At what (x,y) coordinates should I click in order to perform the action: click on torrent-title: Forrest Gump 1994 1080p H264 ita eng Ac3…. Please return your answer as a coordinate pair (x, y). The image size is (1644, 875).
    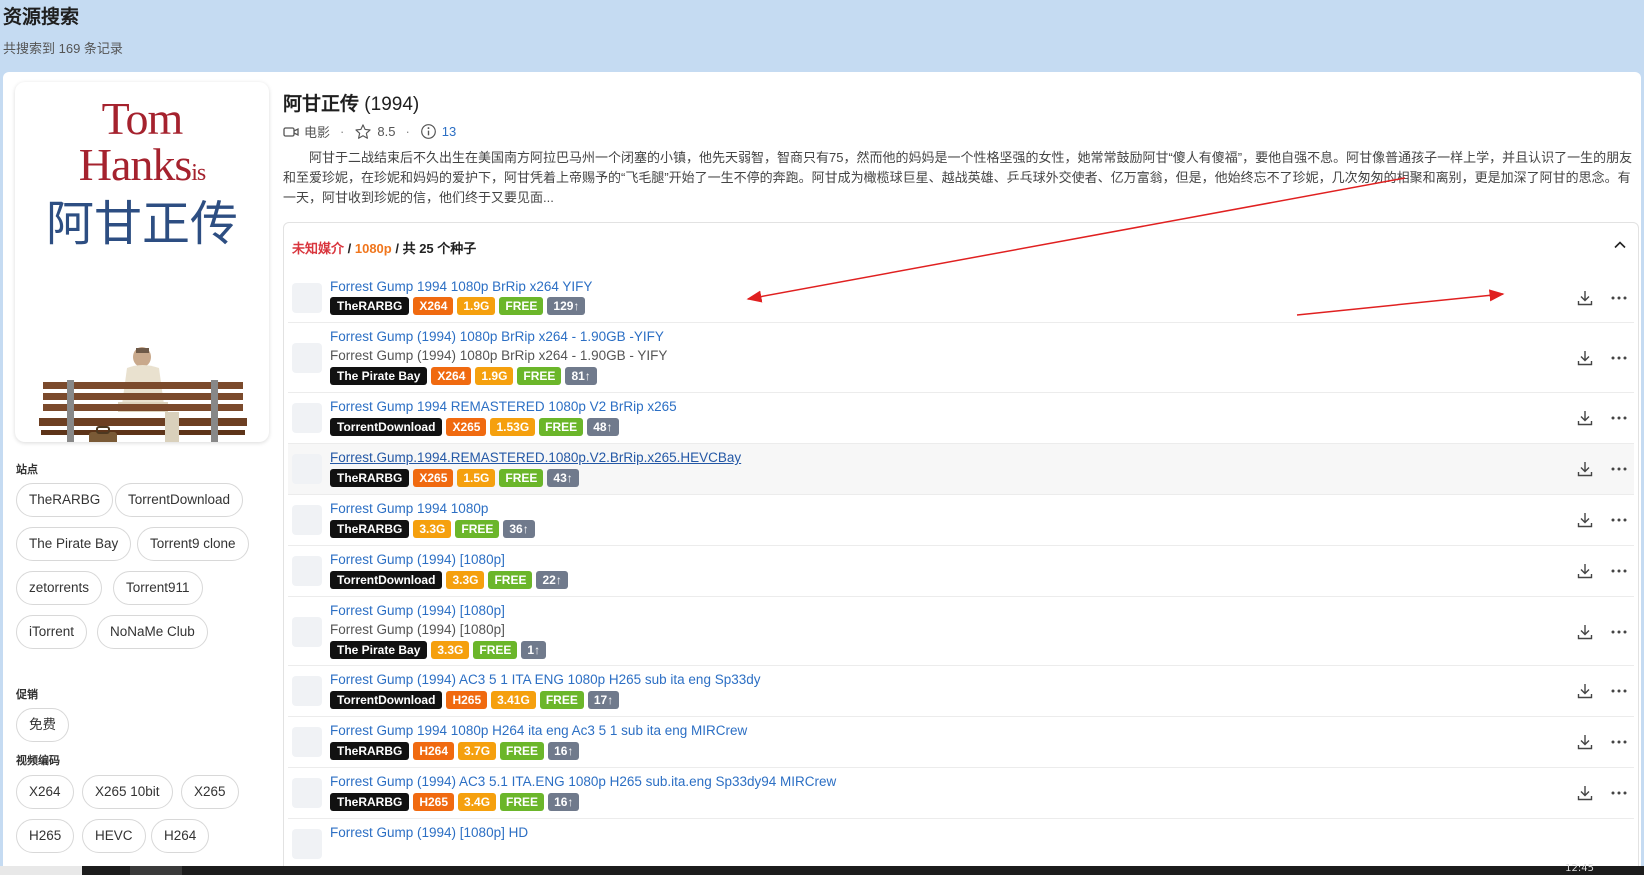
    Looking at the image, I should click on (538, 730).